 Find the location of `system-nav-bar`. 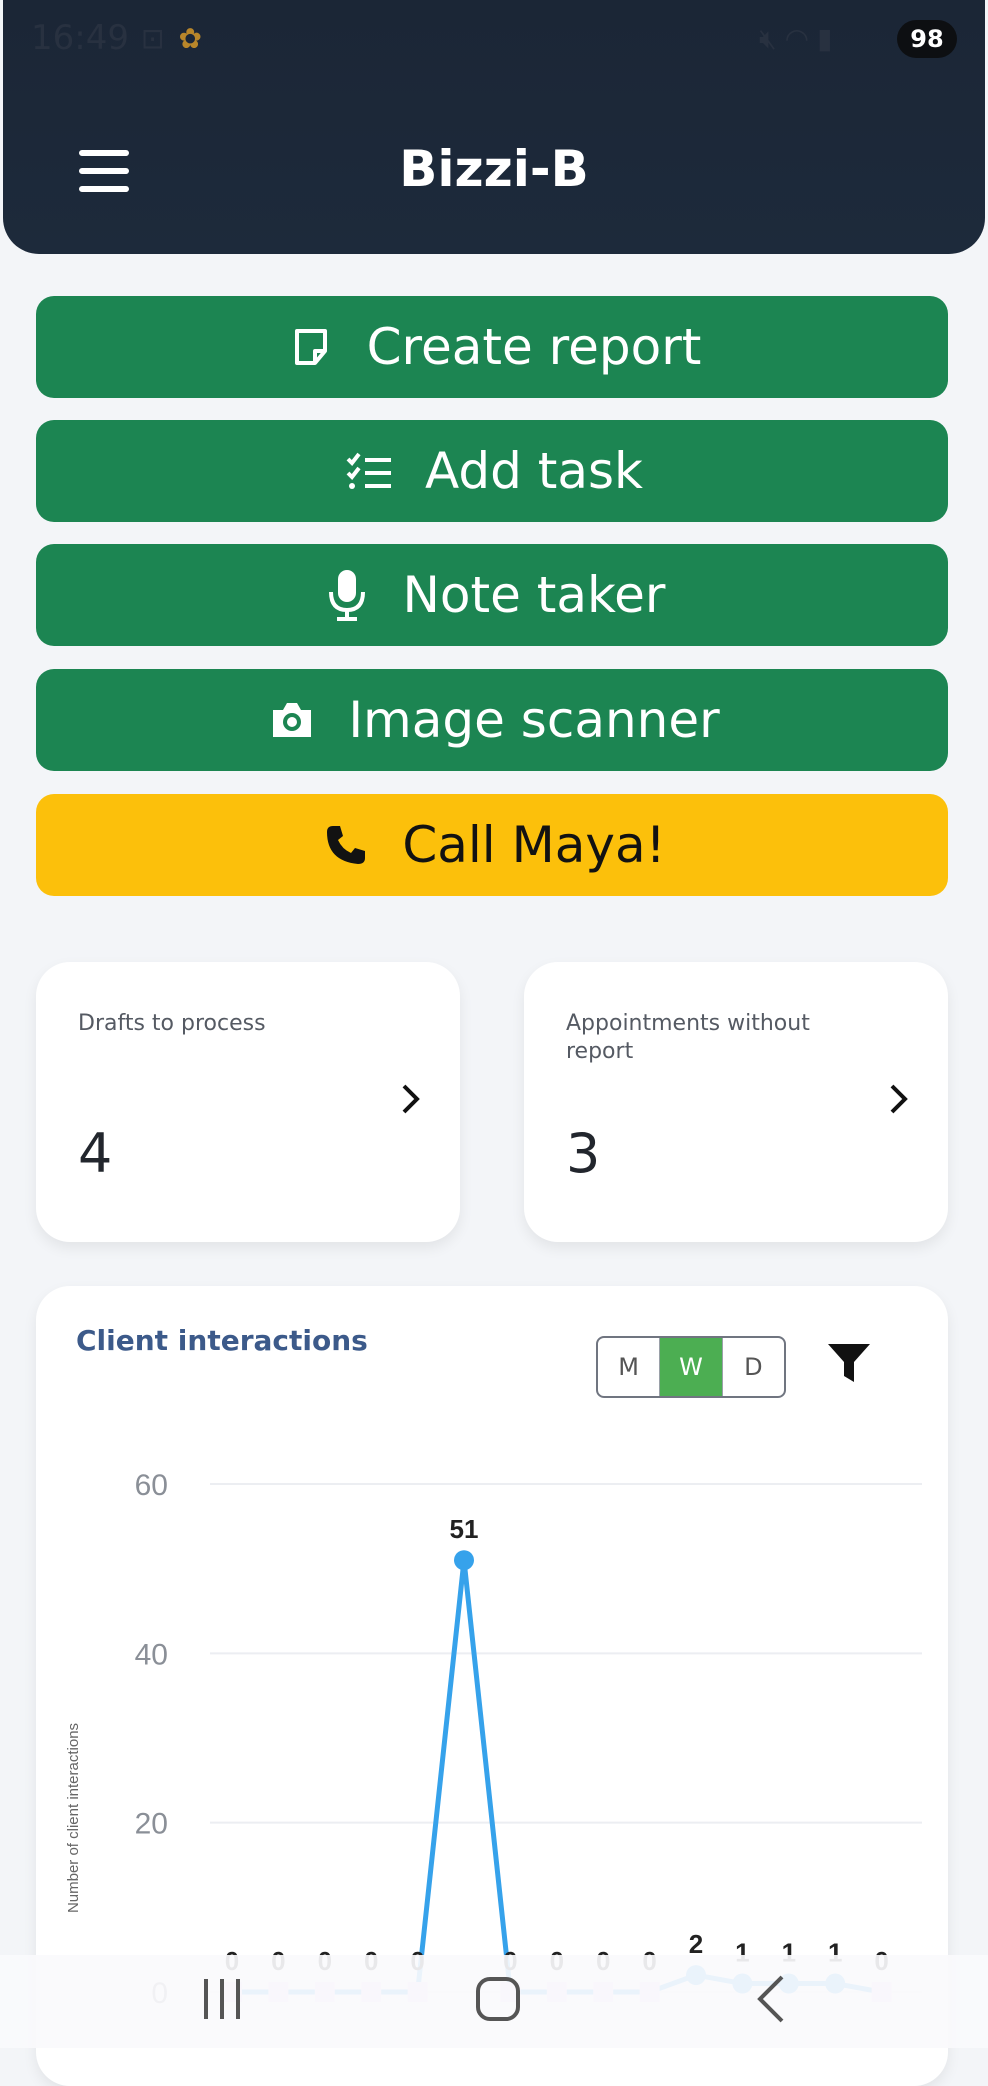

system-nav-bar is located at coordinates (494, 2001).